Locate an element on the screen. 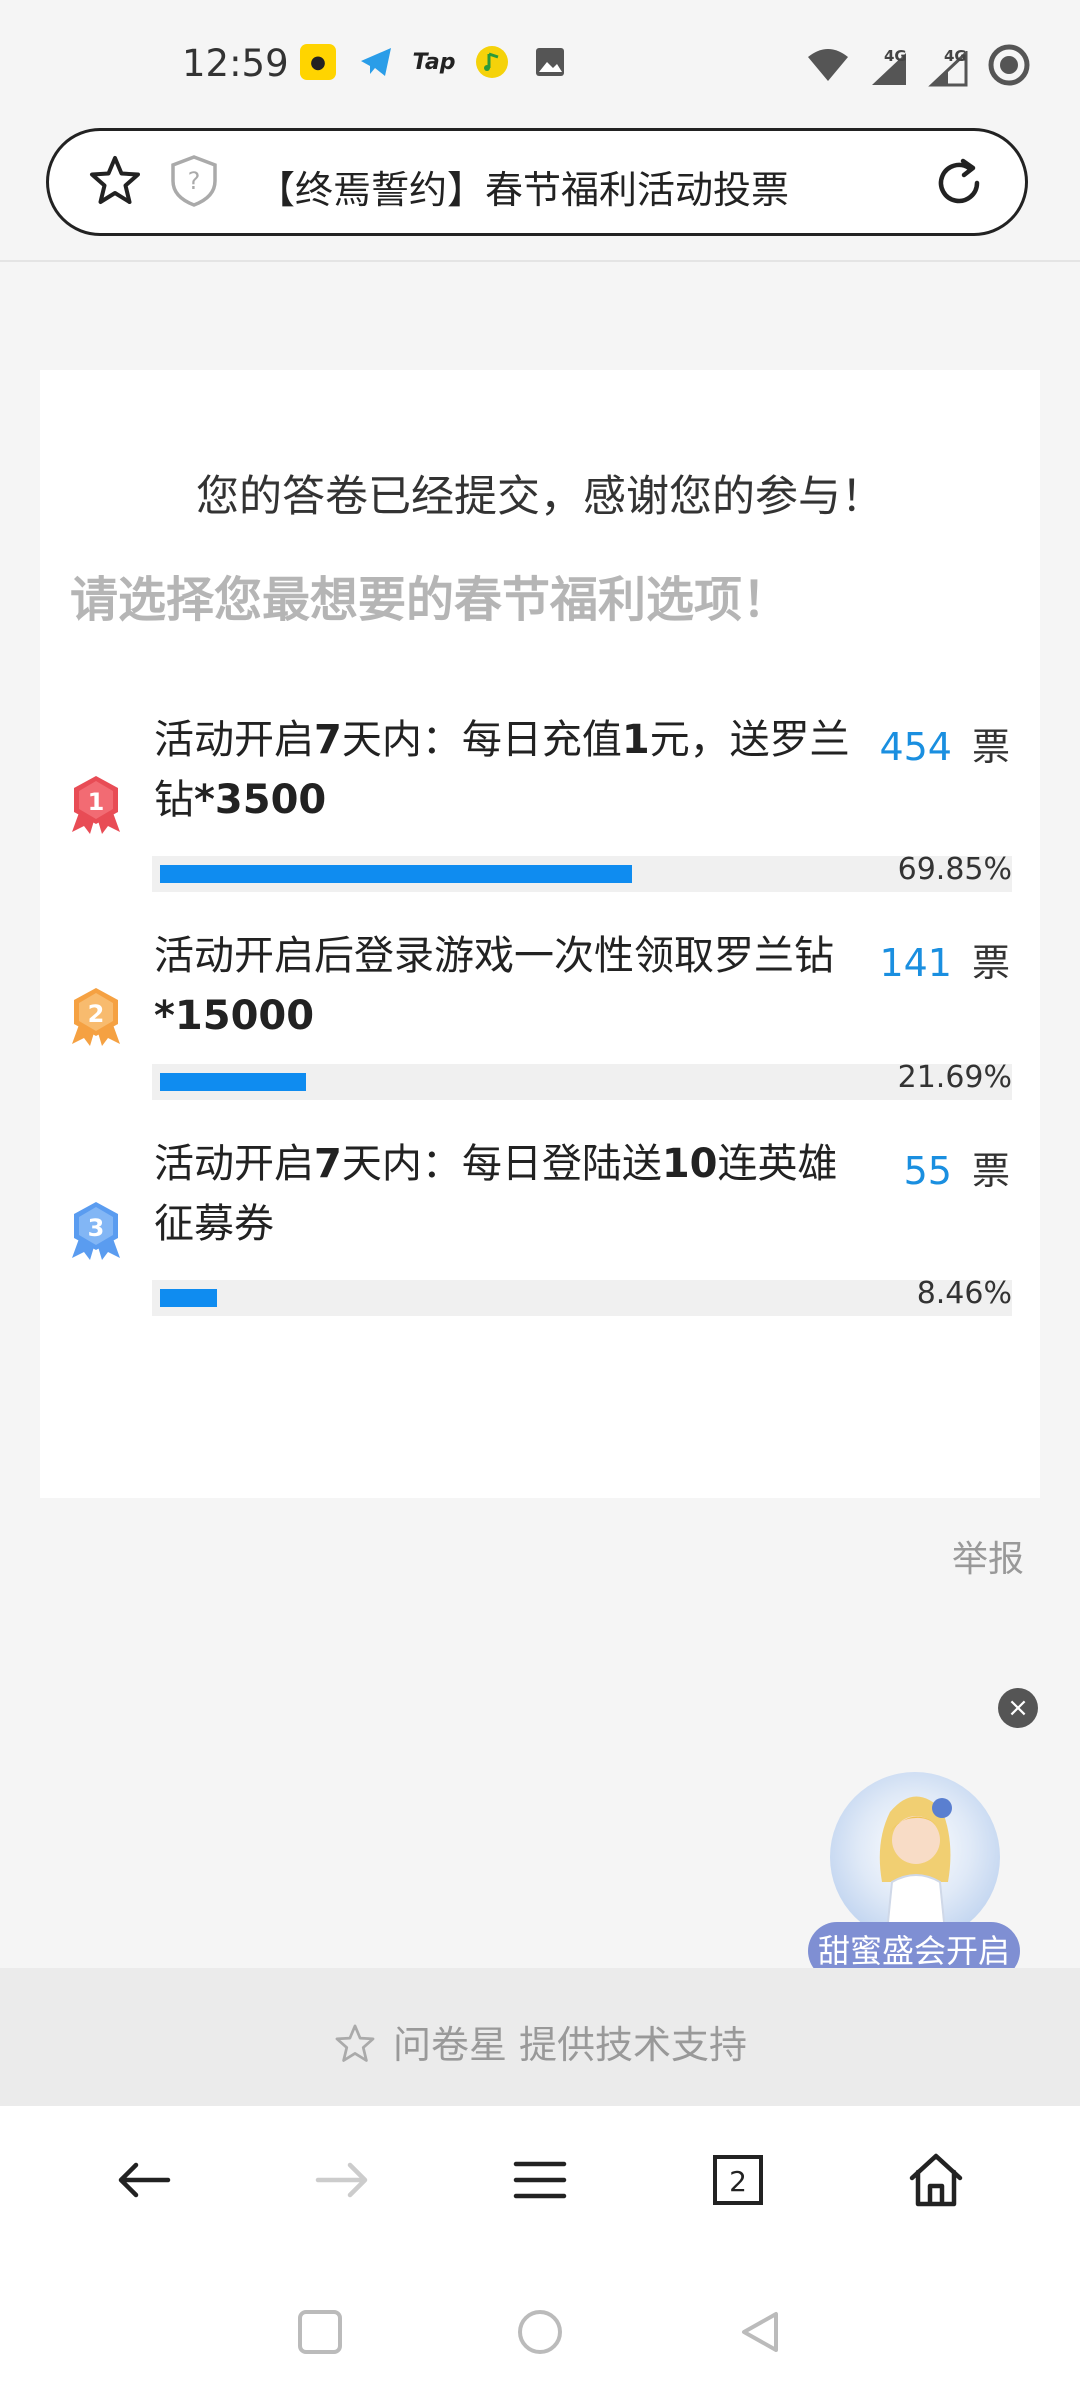 The height and width of the screenshot is (2400, 1080). promo-close-button: × is located at coordinates (1018, 1708).